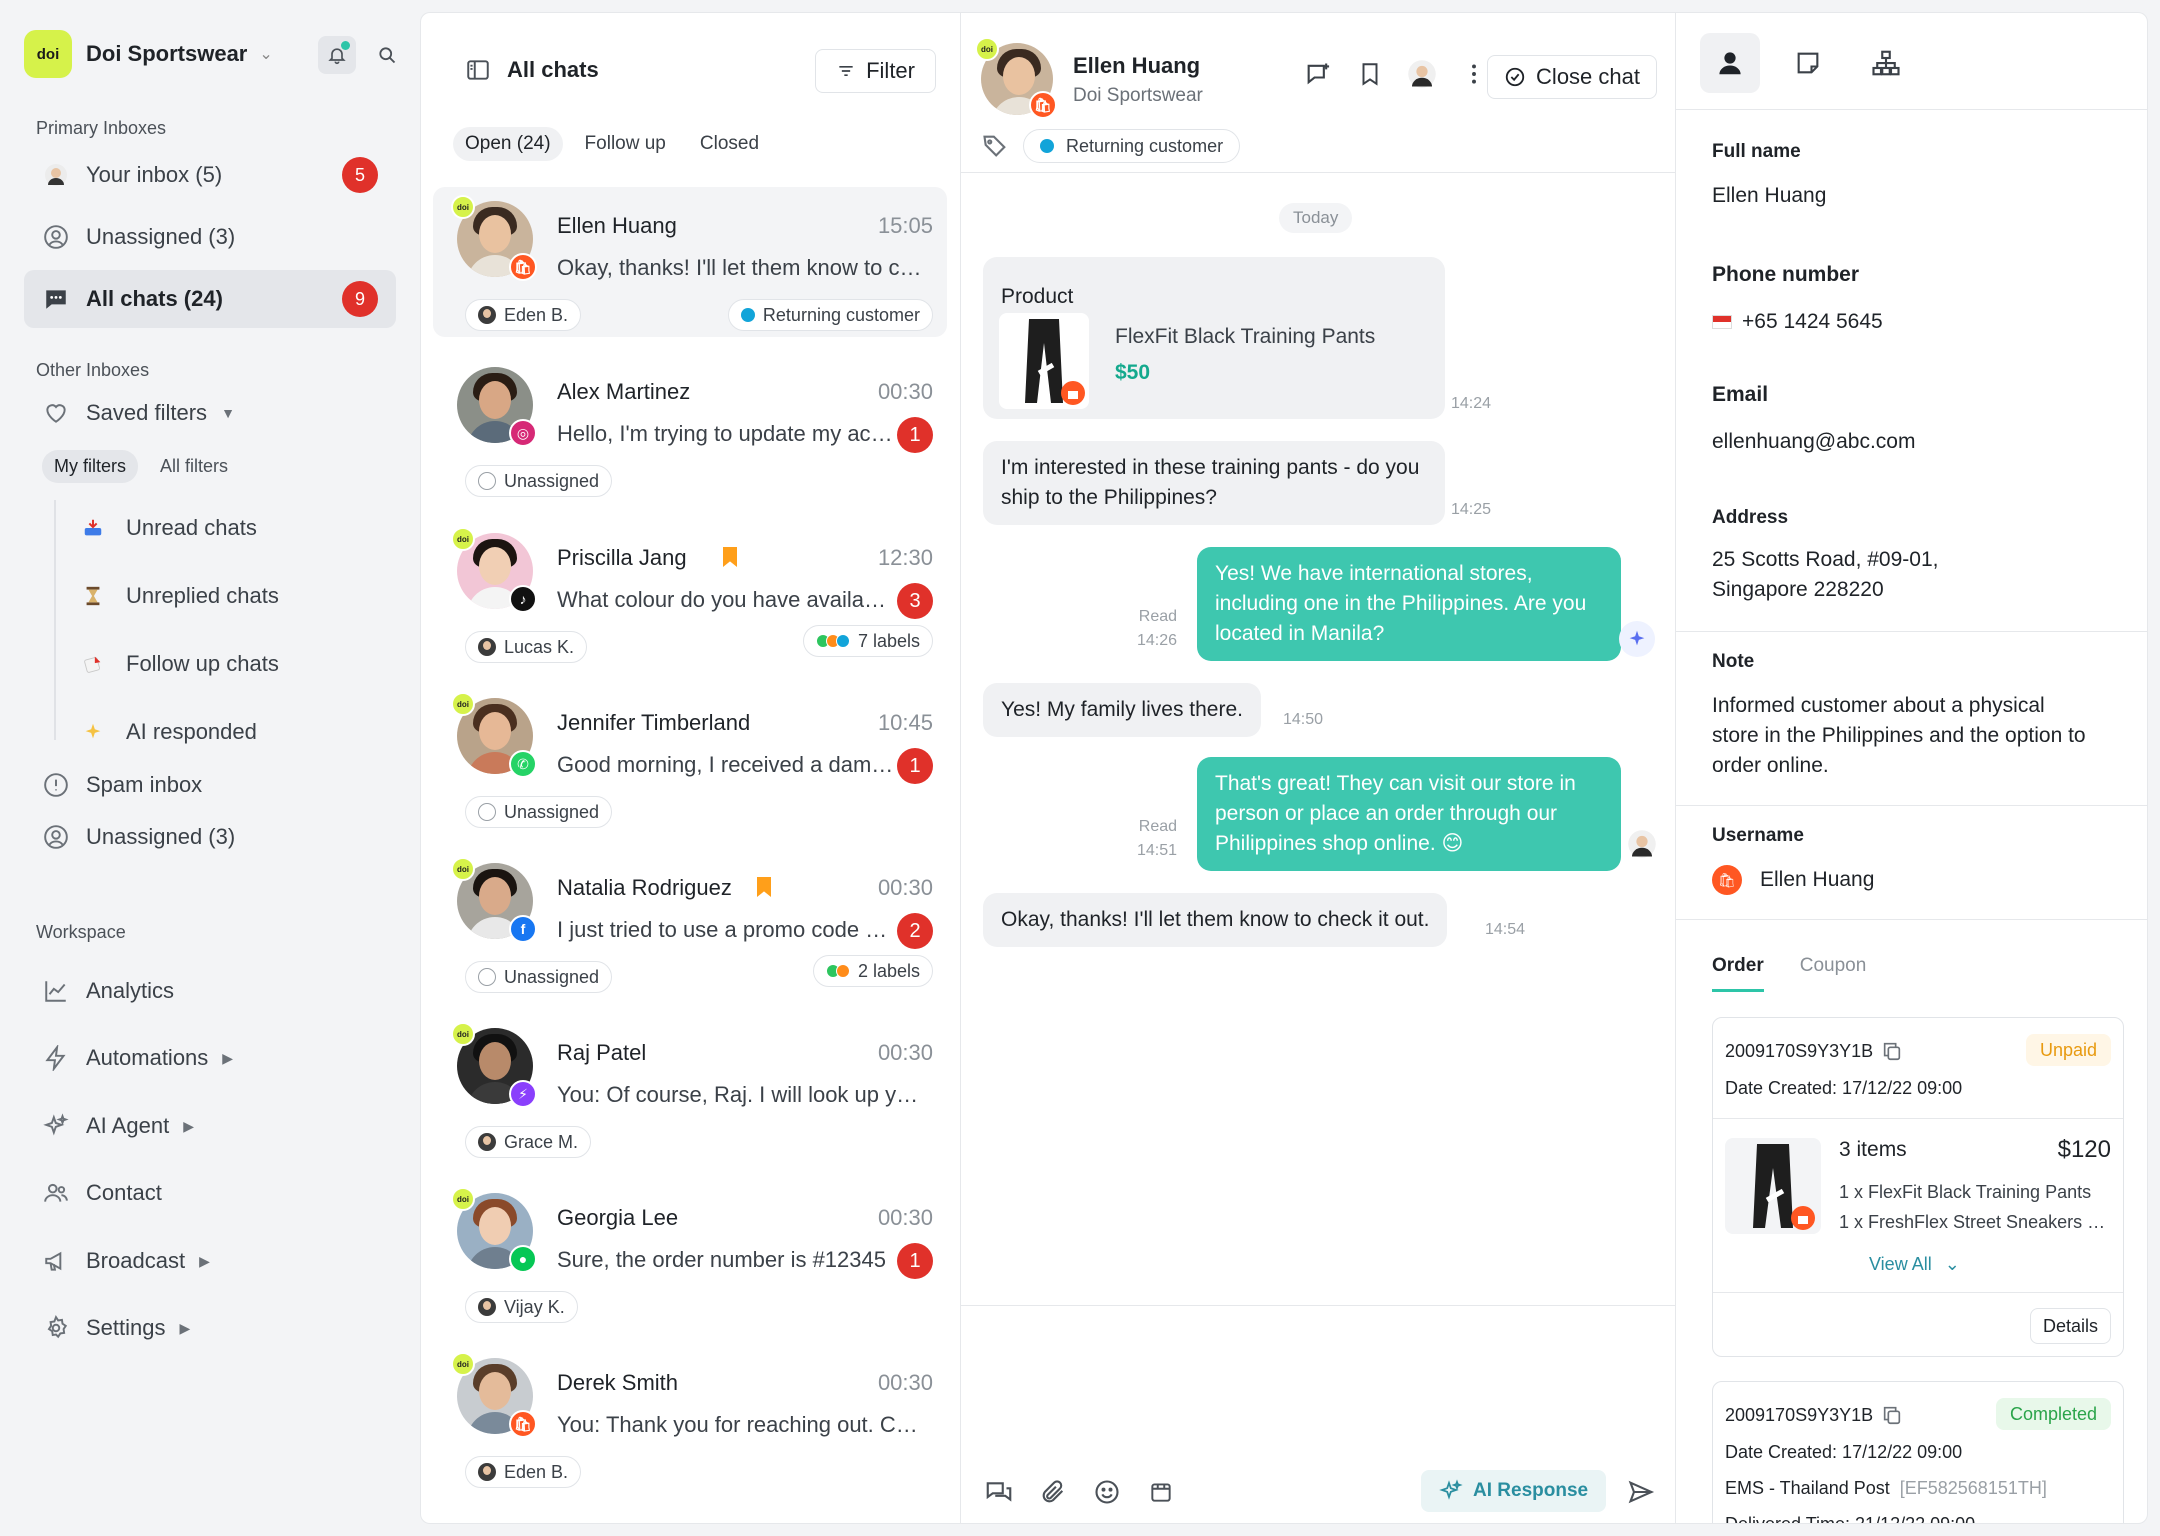 This screenshot has height=1536, width=2160. Describe the element at coordinates (999, 1492) in the screenshot. I see `quick-replies-button` at that location.